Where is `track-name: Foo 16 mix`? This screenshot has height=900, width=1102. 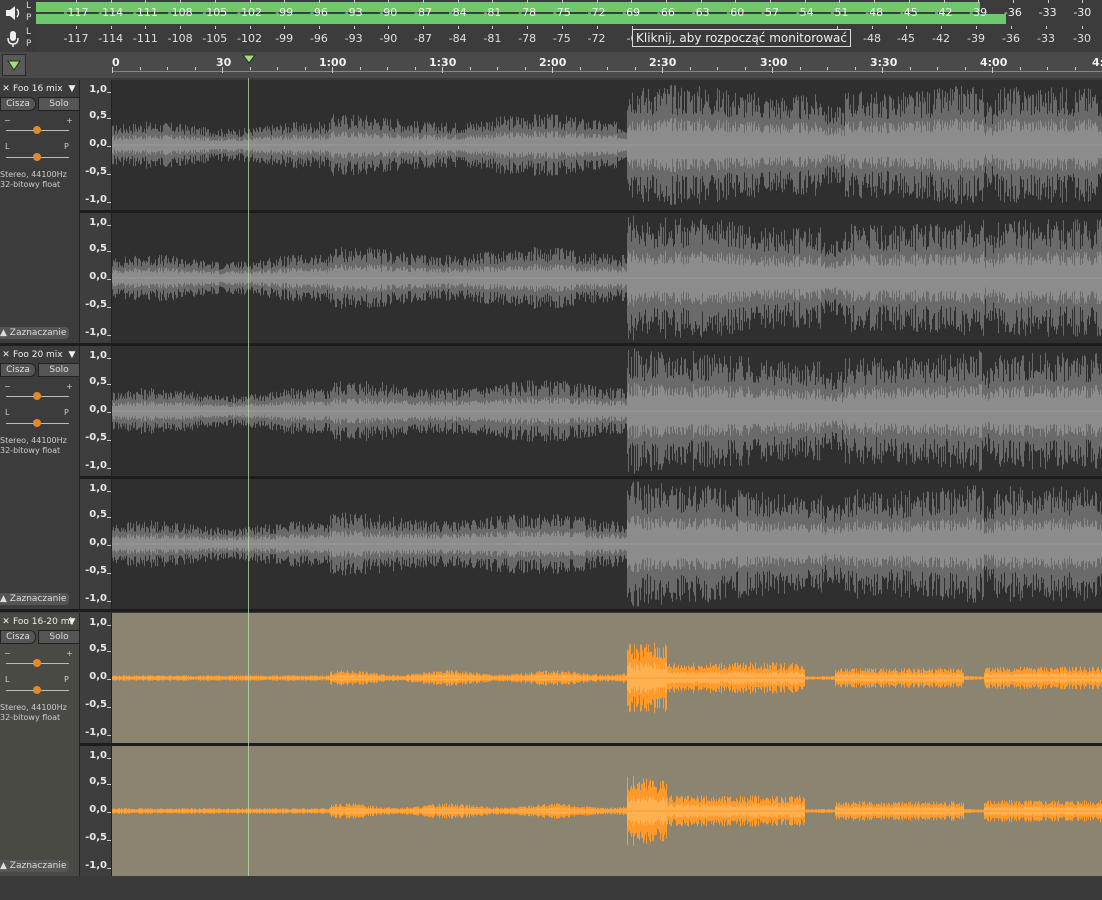
track-name: Foo 16 mix is located at coordinates (38, 89).